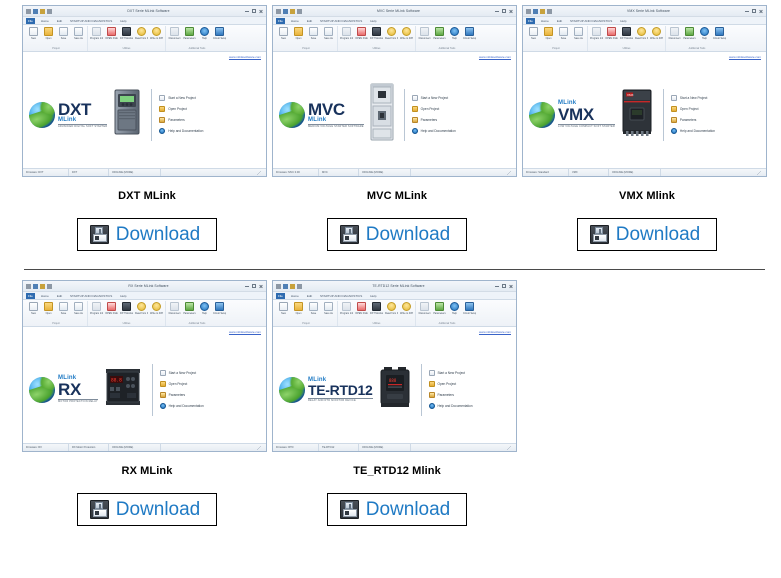  What do you see at coordinates (96, 308) in the screenshot?
I see `ribbon-button-program-info: Program Info` at bounding box center [96, 308].